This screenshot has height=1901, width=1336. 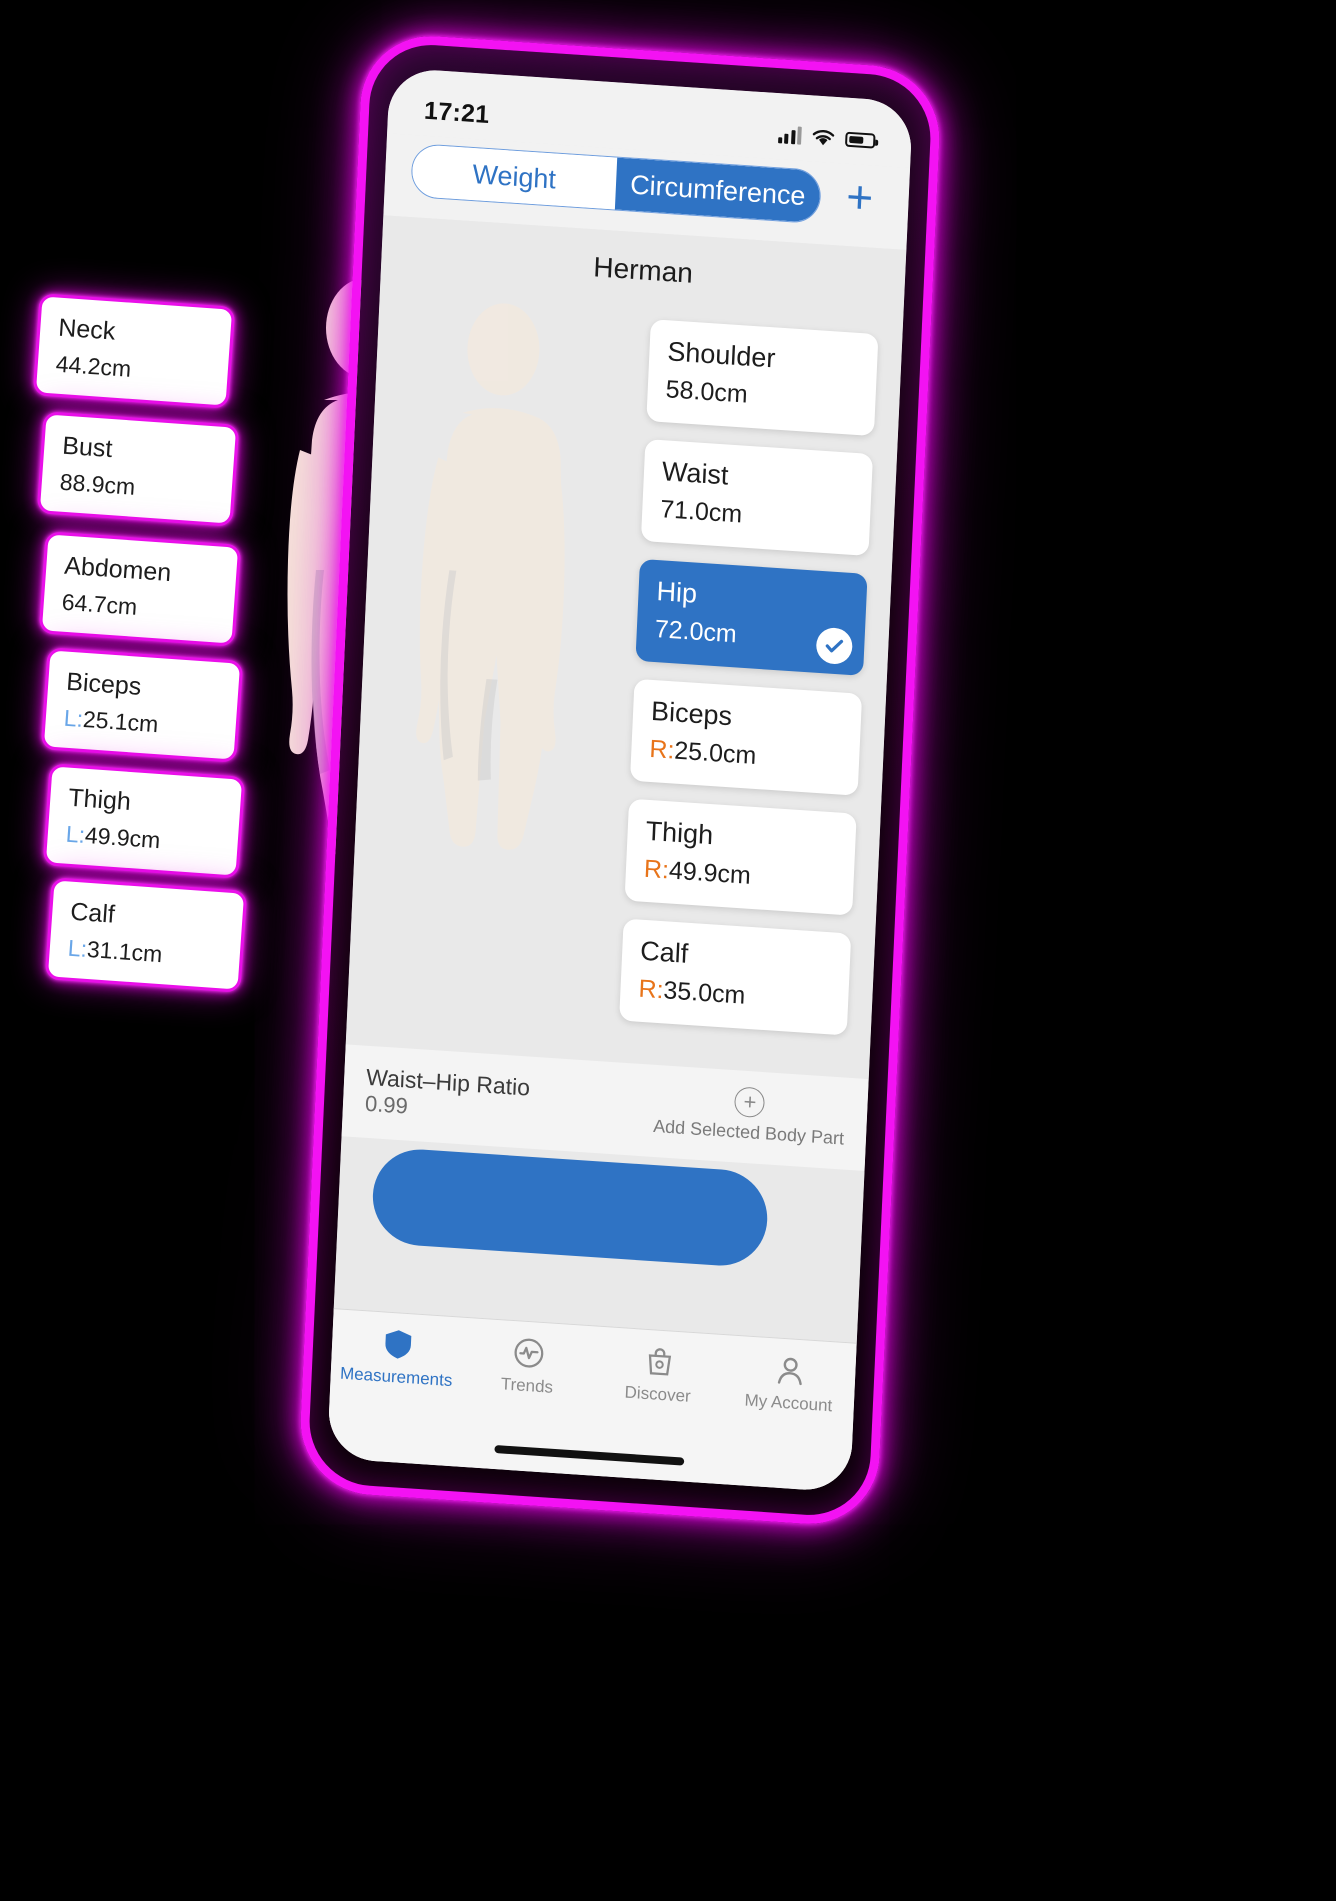 I want to click on tab-weight: Weight, so click(x=514, y=177).